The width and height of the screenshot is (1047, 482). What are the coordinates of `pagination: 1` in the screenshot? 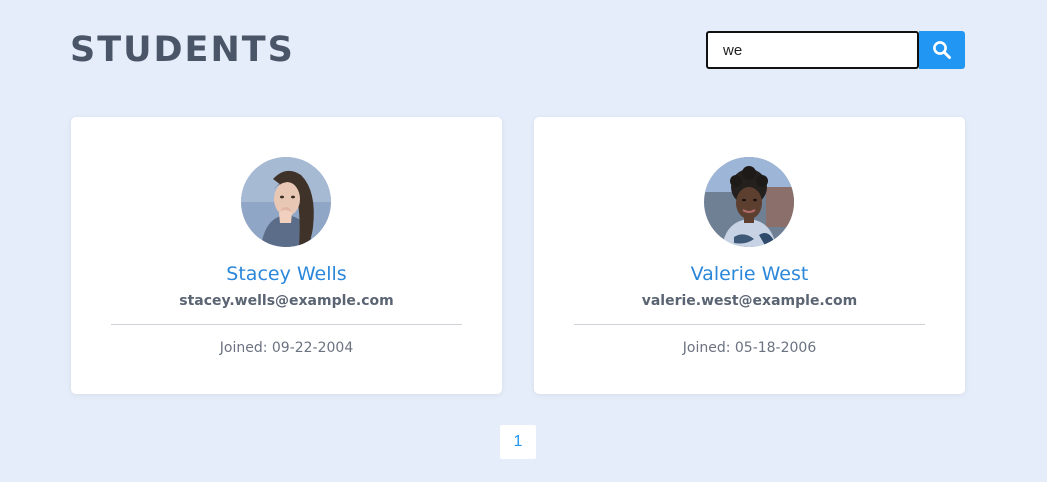 It's located at (518, 442).